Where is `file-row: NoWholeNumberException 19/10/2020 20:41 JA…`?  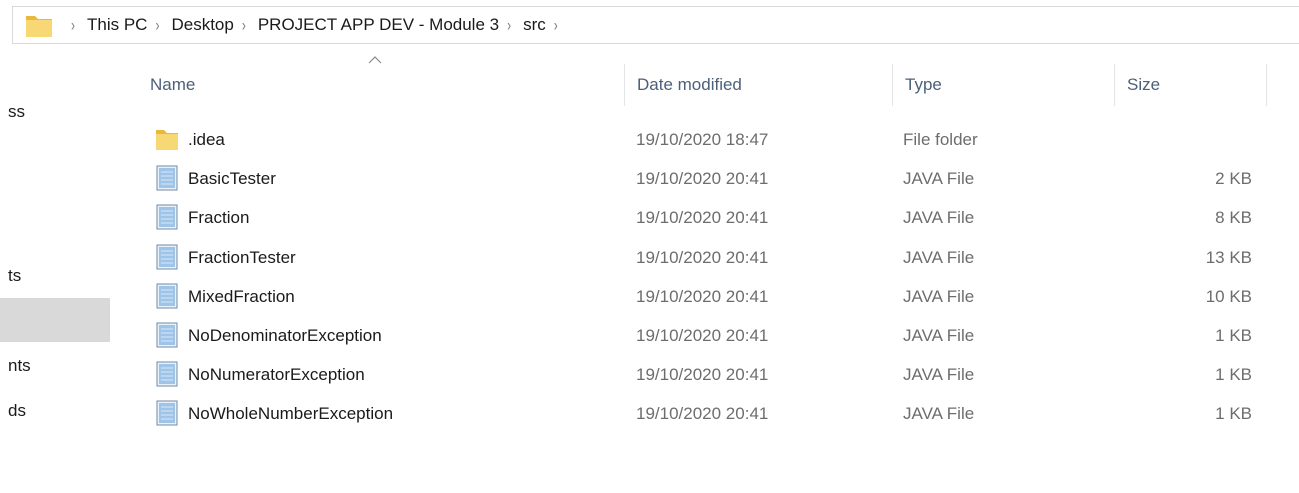
file-row: NoWholeNumberException 19/10/2020 20:41 JA… is located at coordinates (708, 413).